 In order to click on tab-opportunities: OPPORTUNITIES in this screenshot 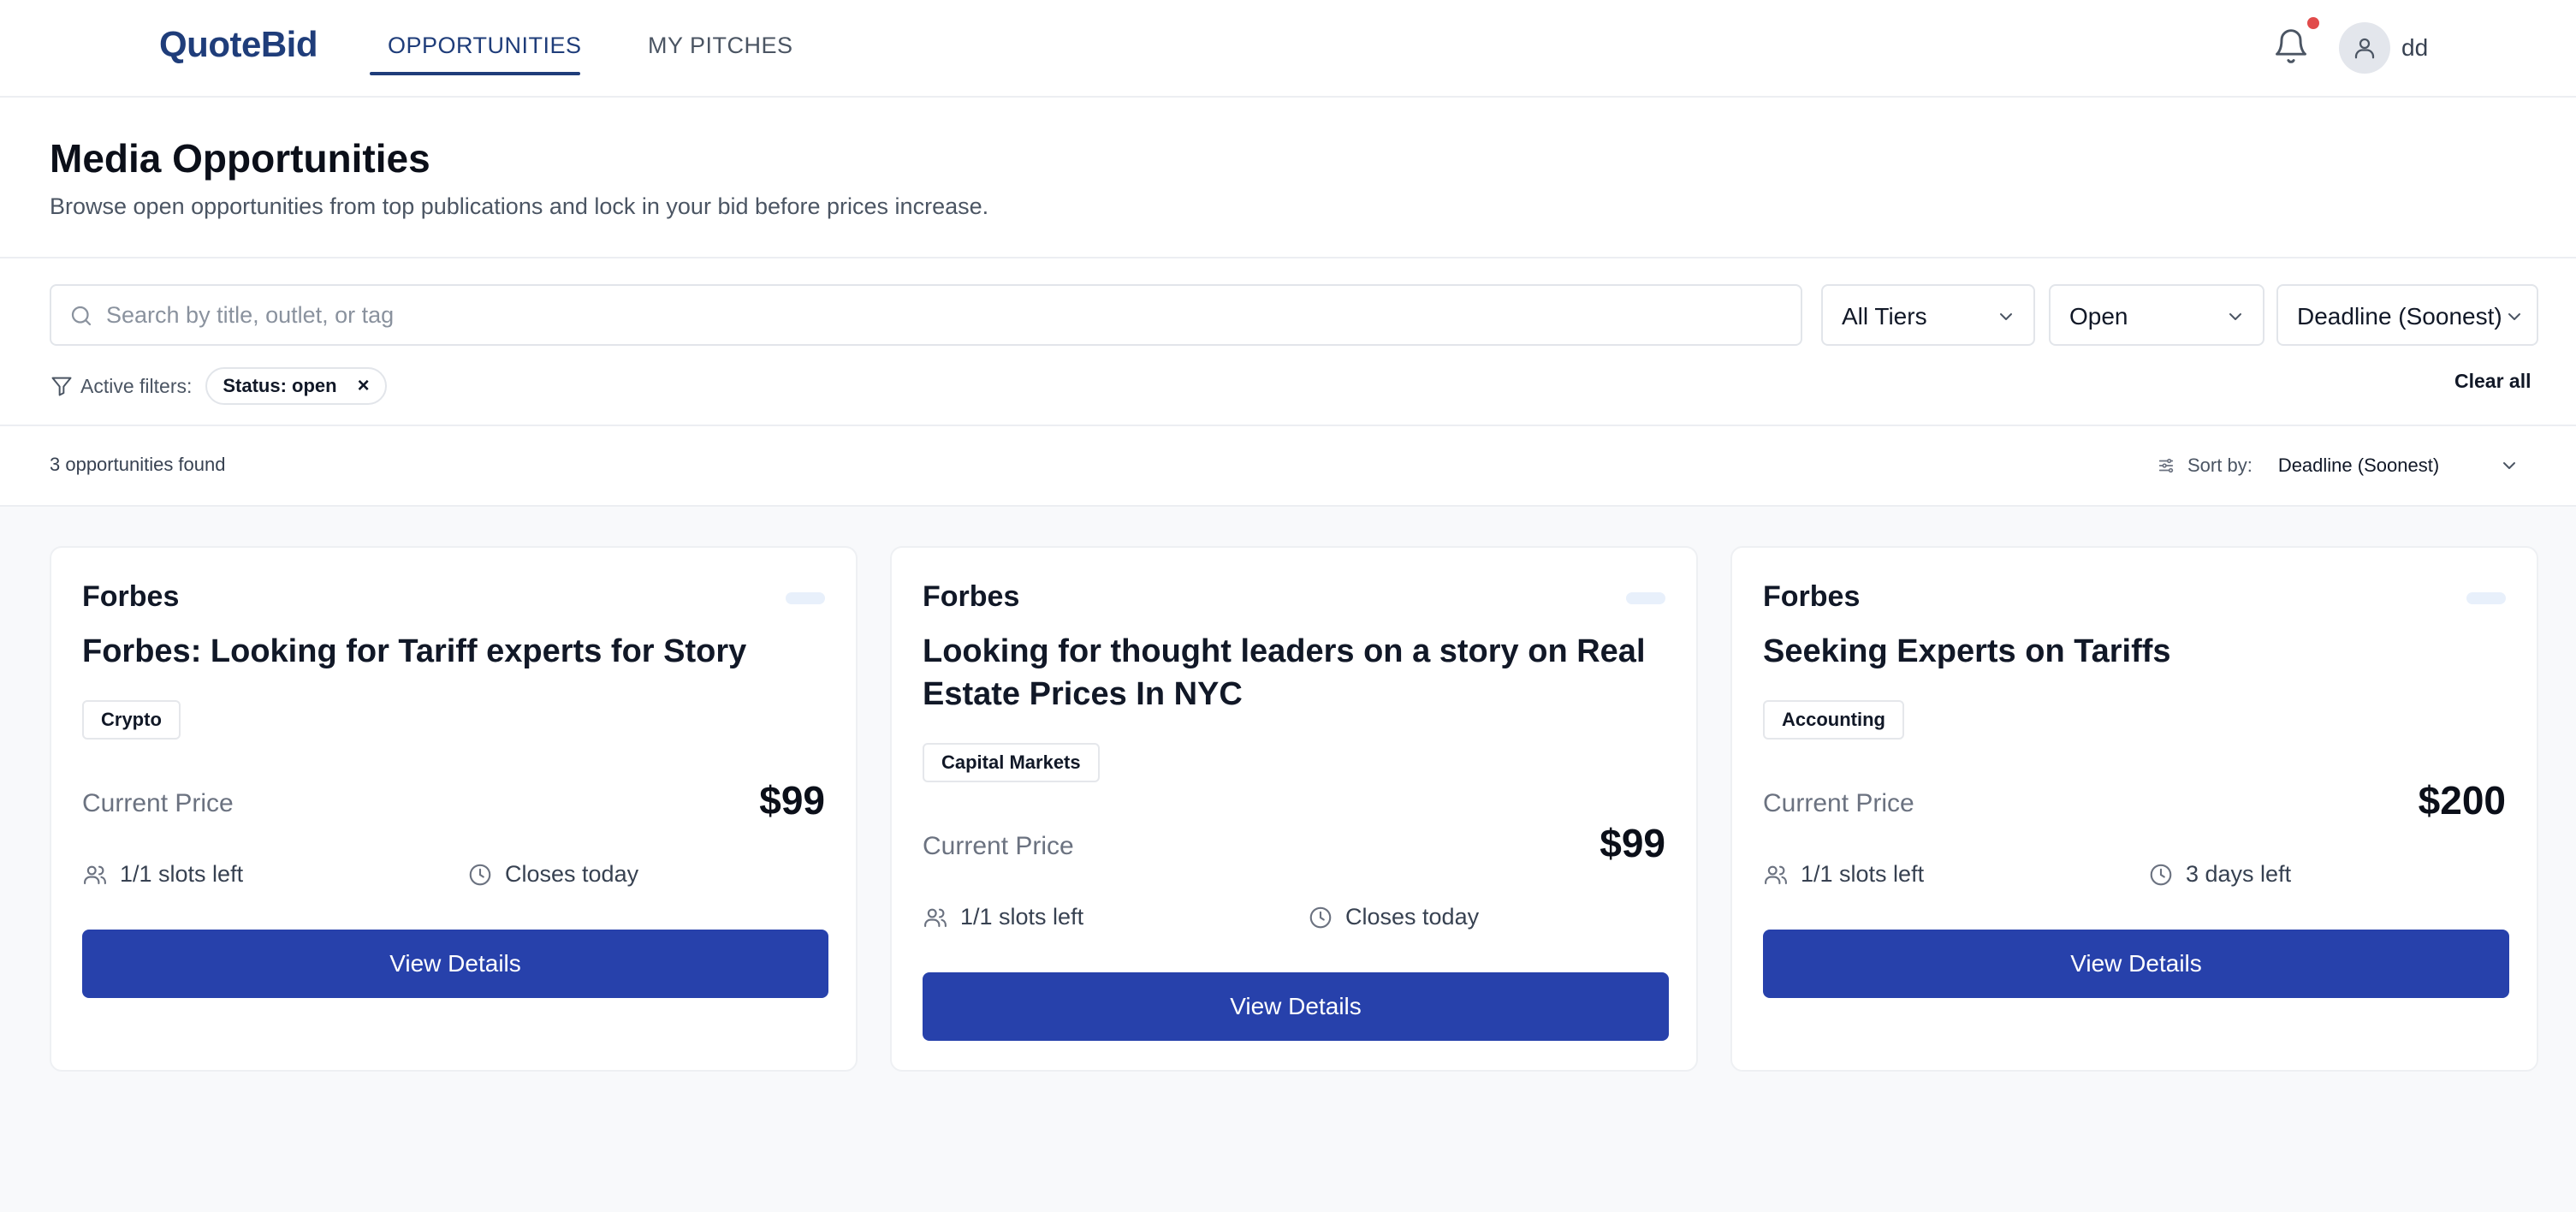, I will do `click(485, 46)`.